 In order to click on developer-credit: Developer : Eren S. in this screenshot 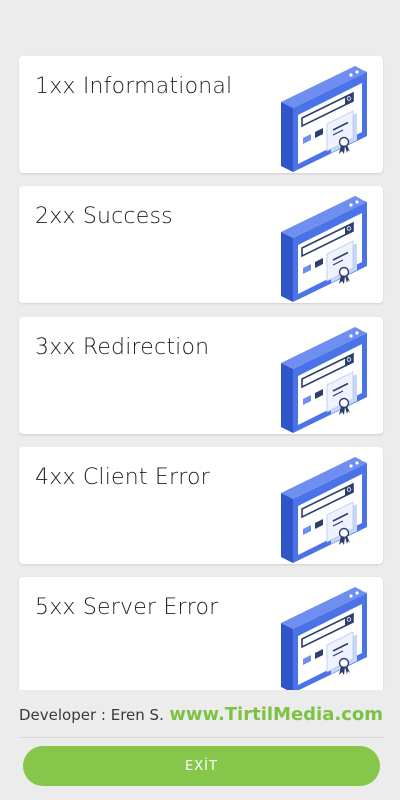, I will do `click(91, 715)`.